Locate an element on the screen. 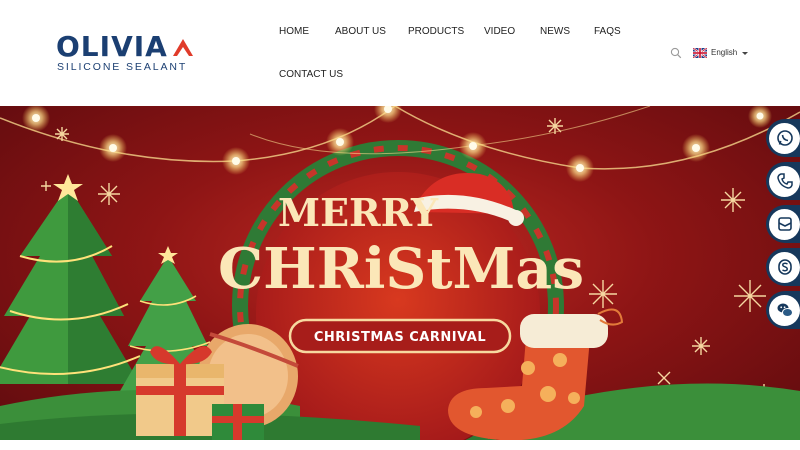  nav-item-news: NEWS is located at coordinates (555, 32).